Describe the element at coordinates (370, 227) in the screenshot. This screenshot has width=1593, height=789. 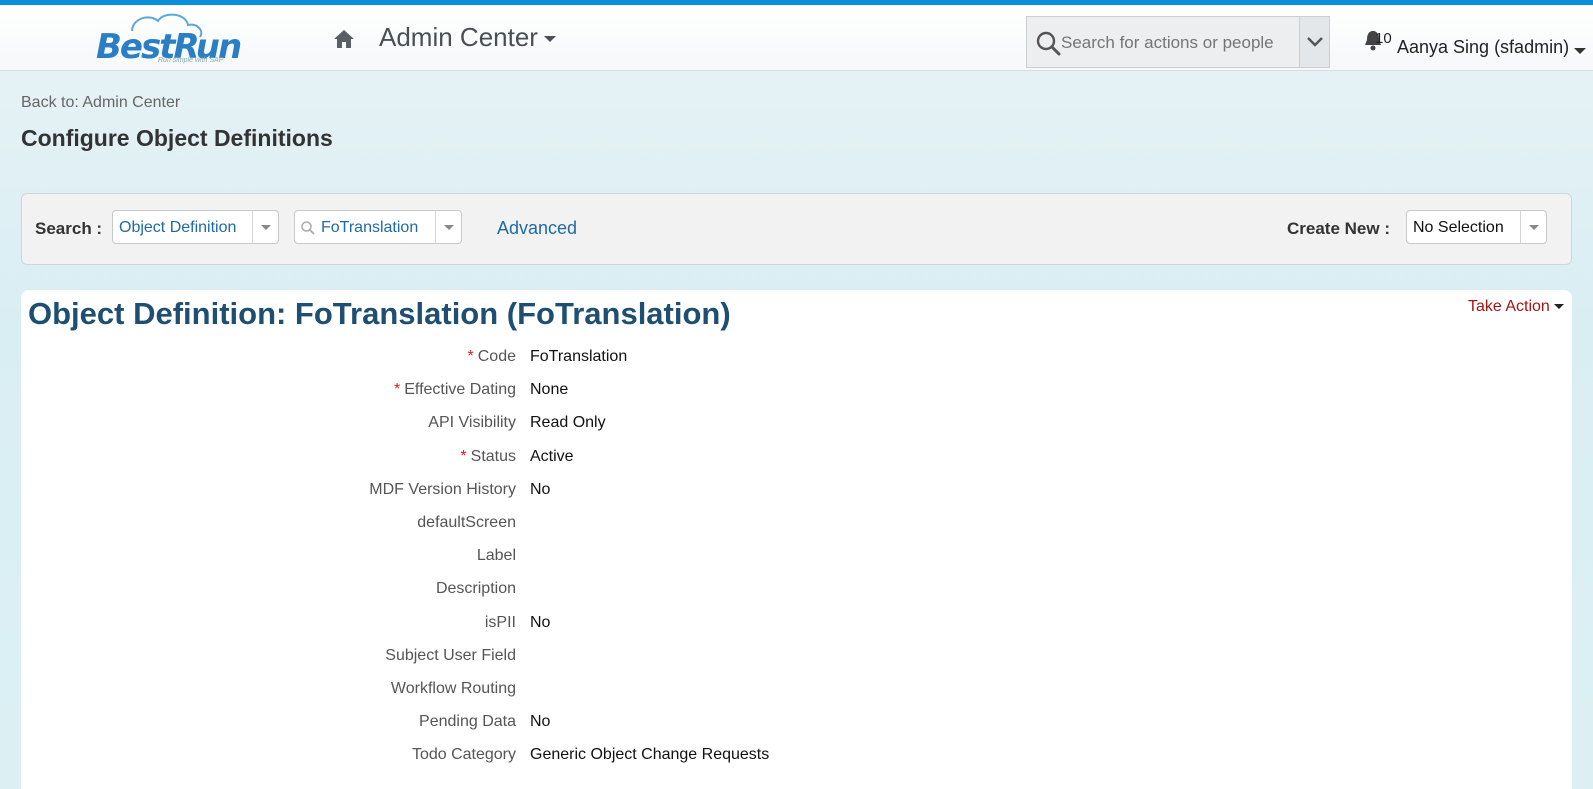
I see `object-search-value: FoTranslation` at that location.